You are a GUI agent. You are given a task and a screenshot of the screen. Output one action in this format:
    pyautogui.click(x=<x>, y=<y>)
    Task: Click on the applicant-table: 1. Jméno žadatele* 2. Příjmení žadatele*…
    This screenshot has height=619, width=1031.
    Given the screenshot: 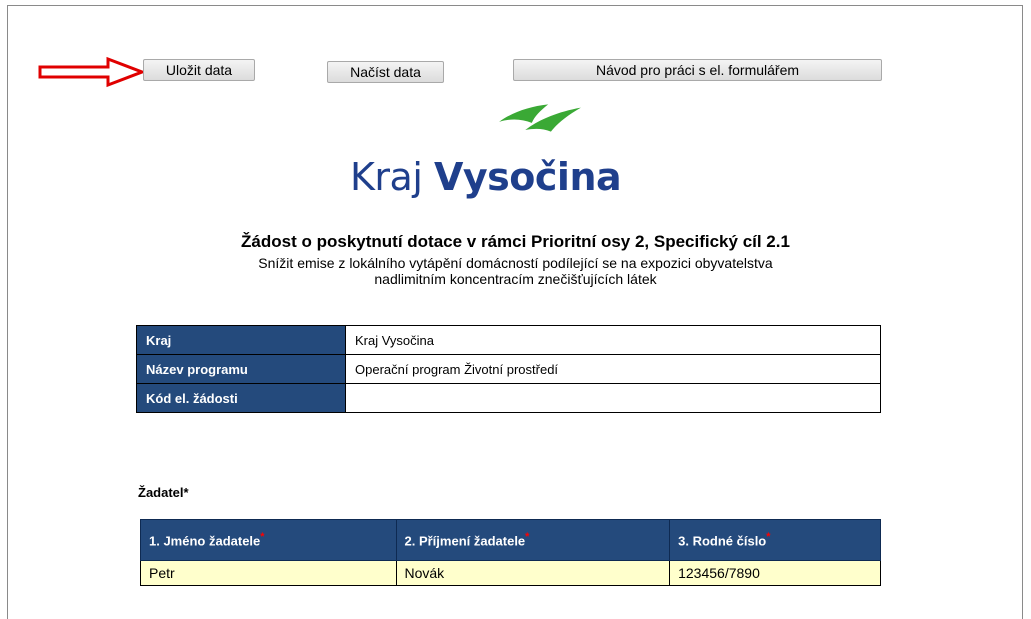 What is the action you would take?
    pyautogui.click(x=510, y=552)
    